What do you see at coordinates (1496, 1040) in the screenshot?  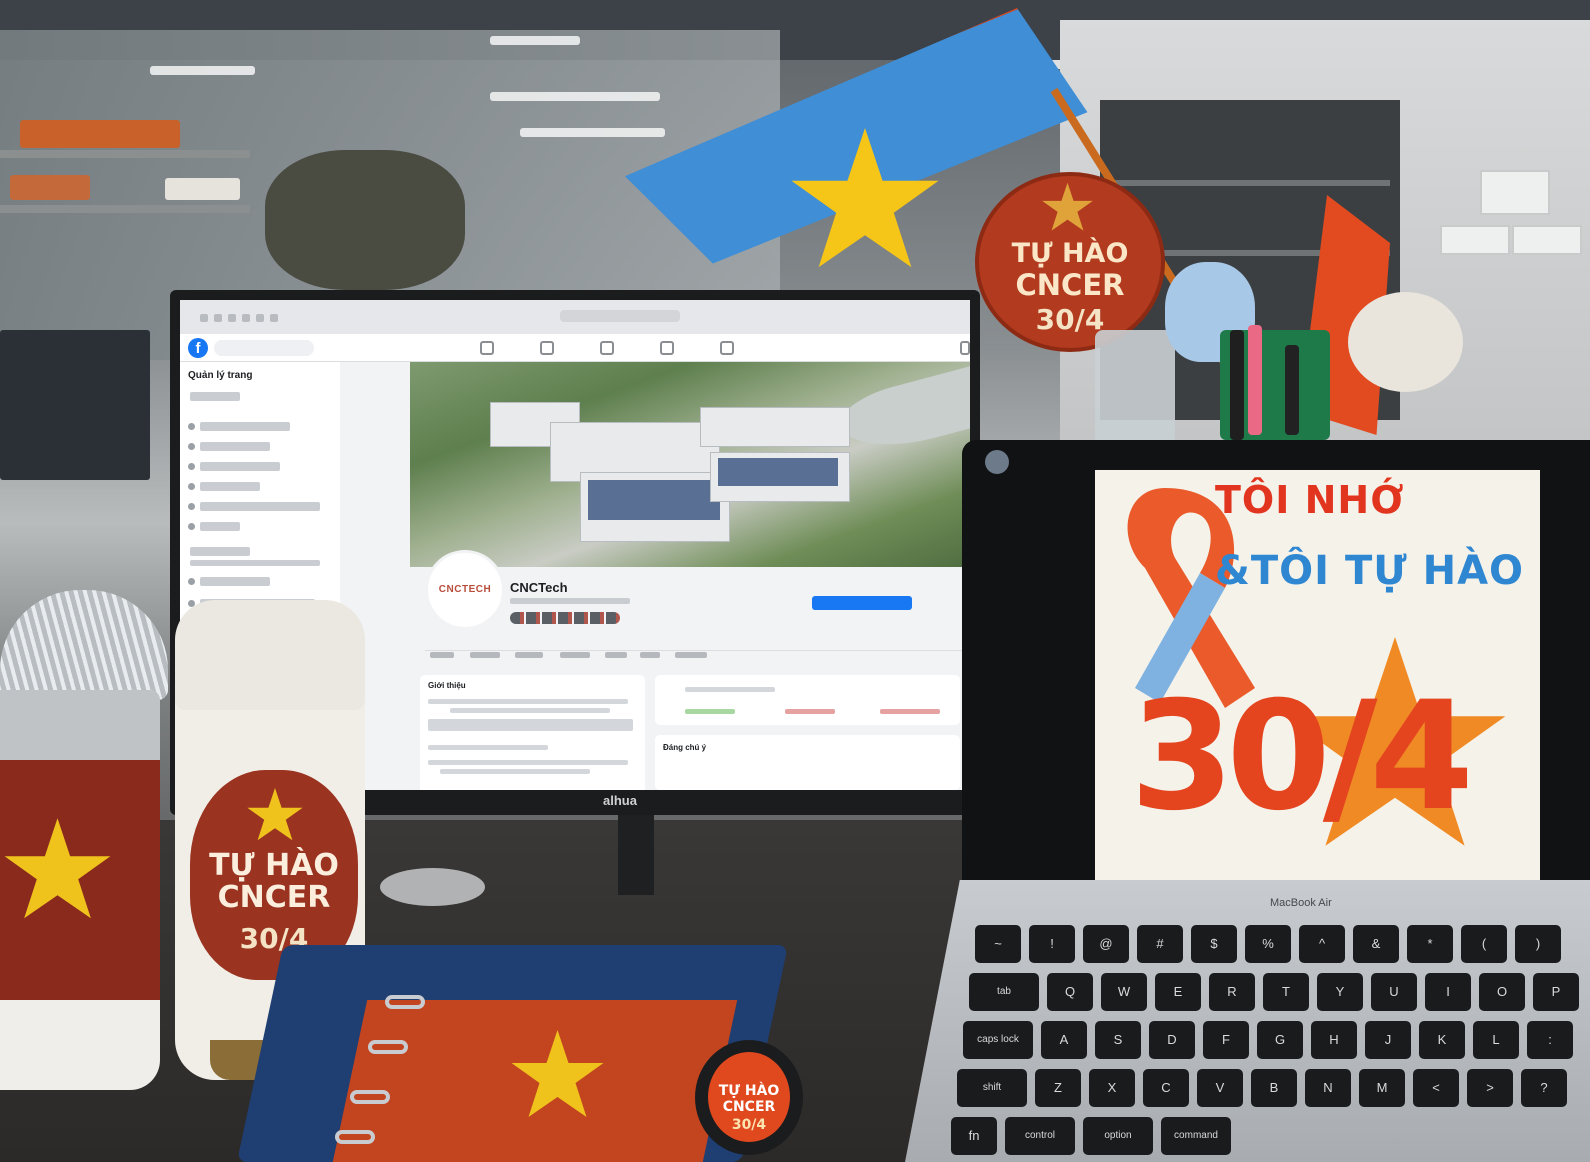 I see `keyboard-key: L` at bounding box center [1496, 1040].